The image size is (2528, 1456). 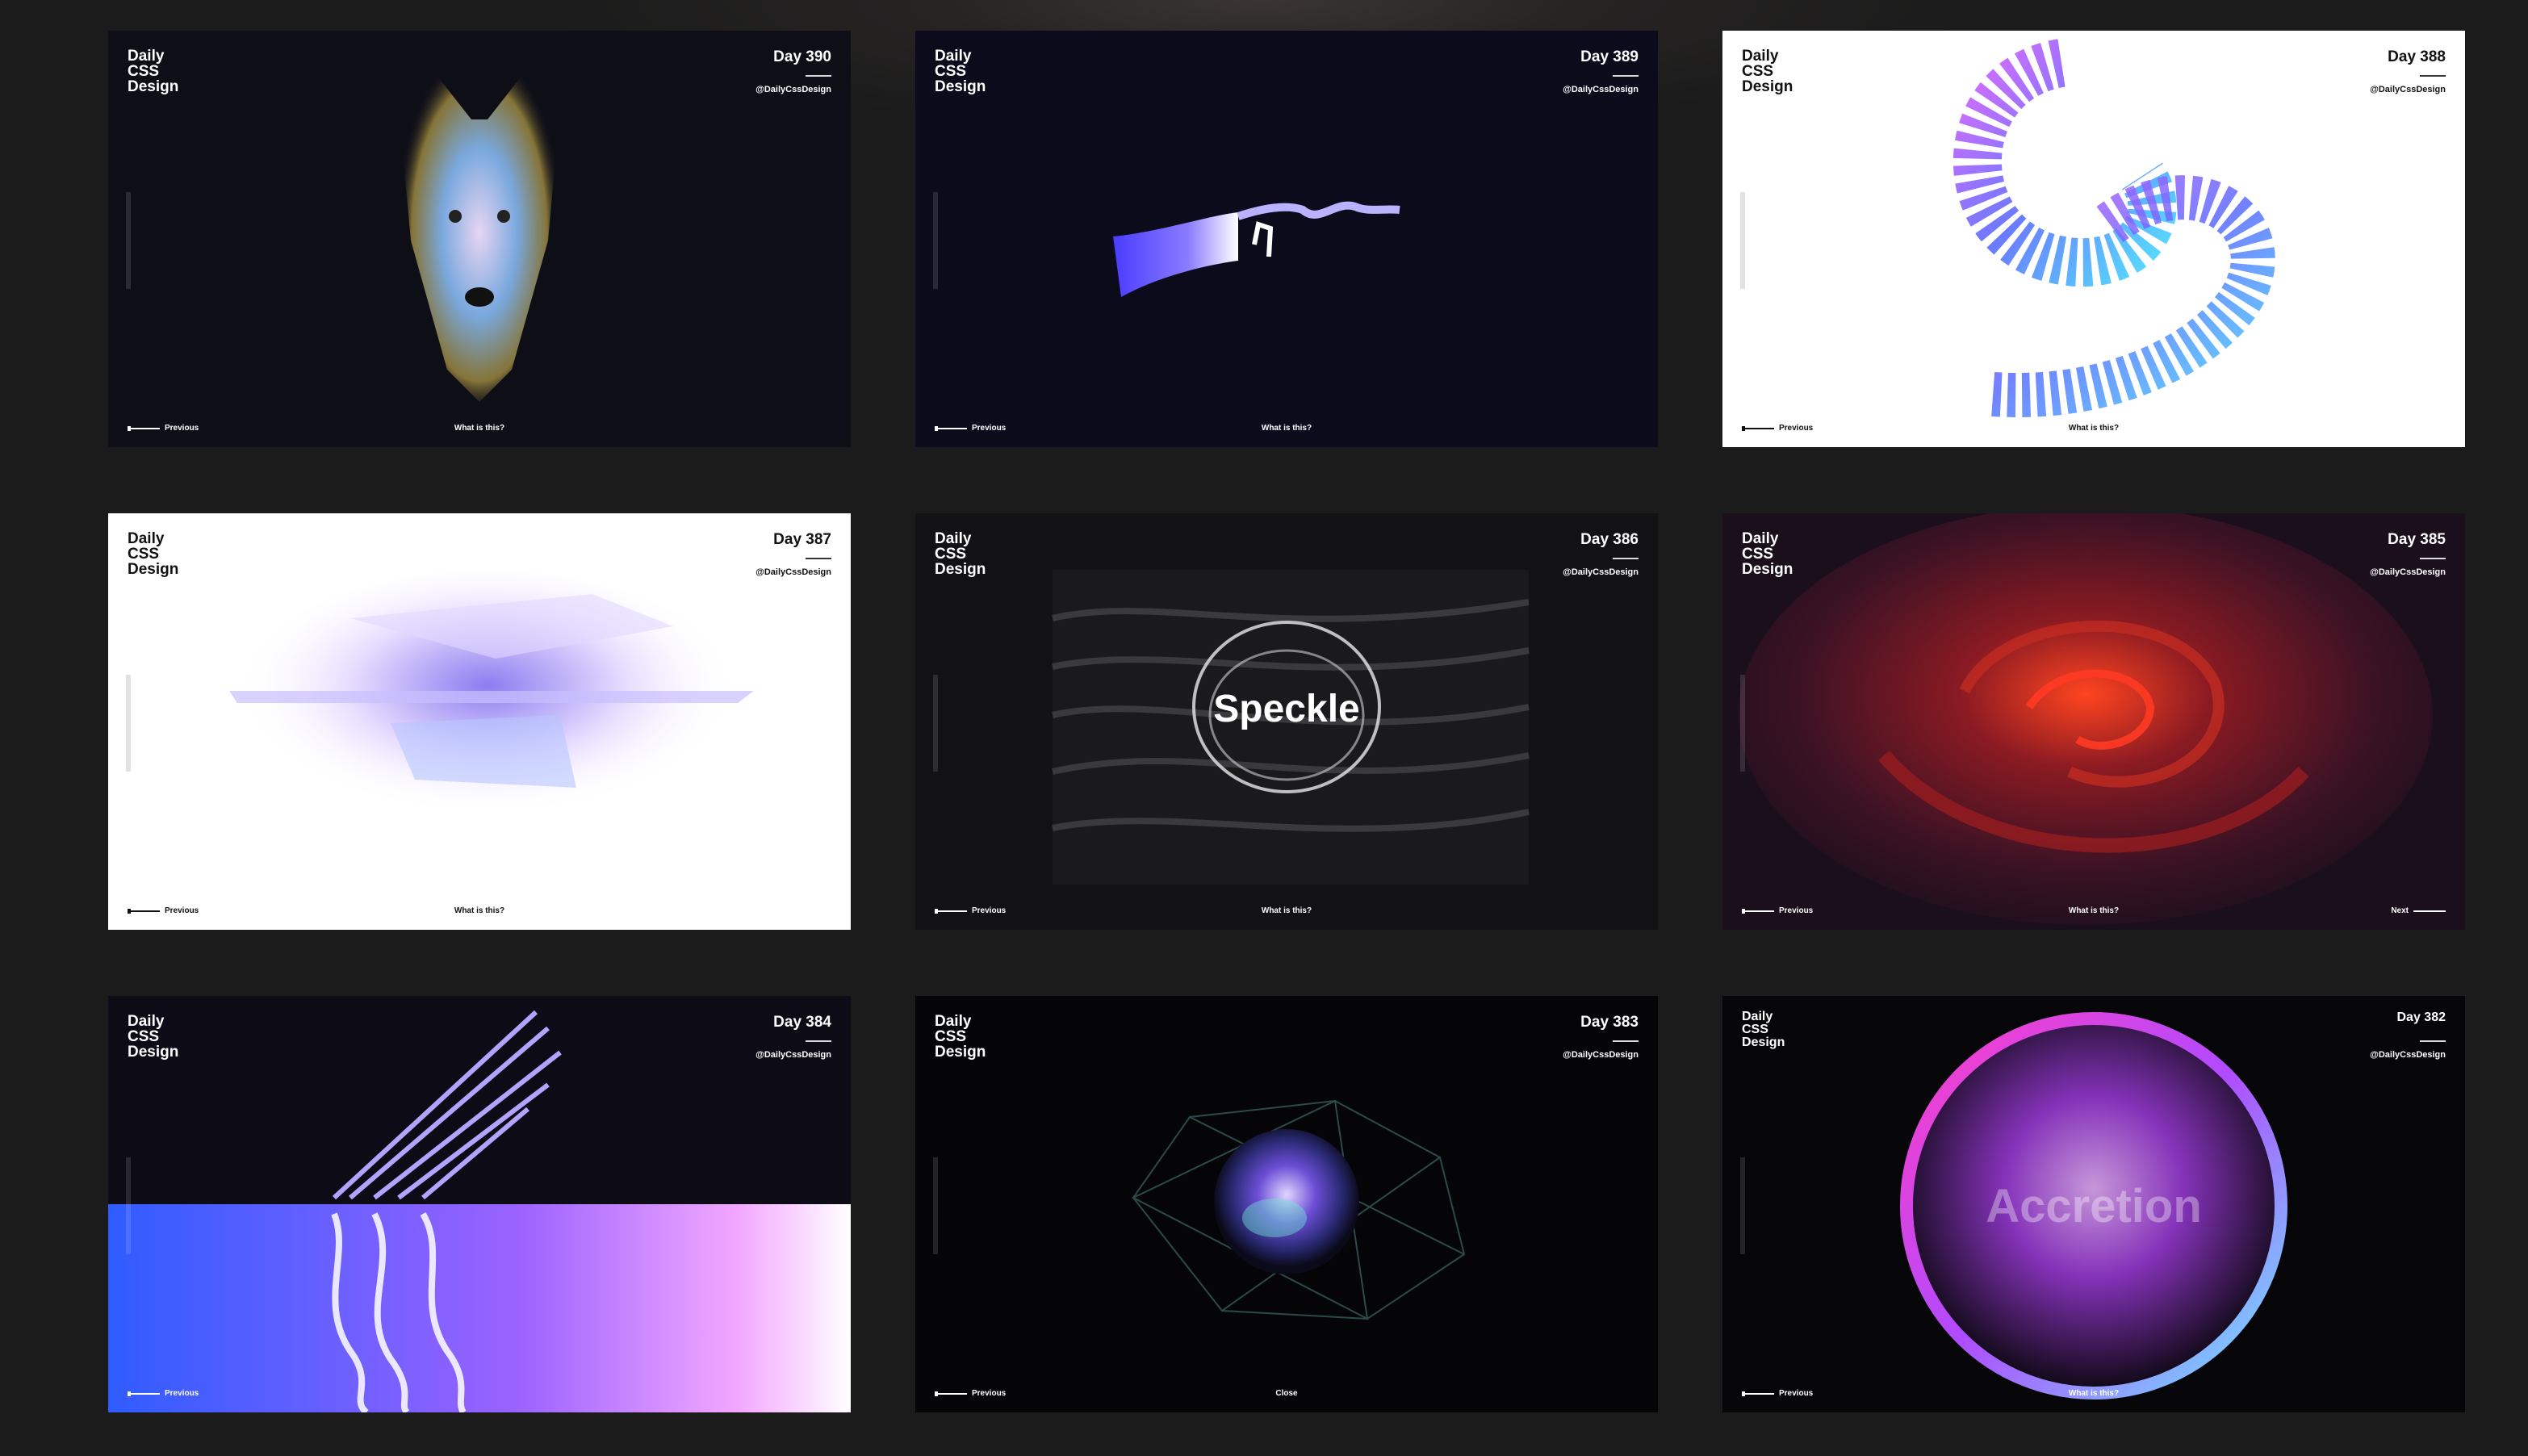 I want to click on previous-link: Previous, so click(x=163, y=1393).